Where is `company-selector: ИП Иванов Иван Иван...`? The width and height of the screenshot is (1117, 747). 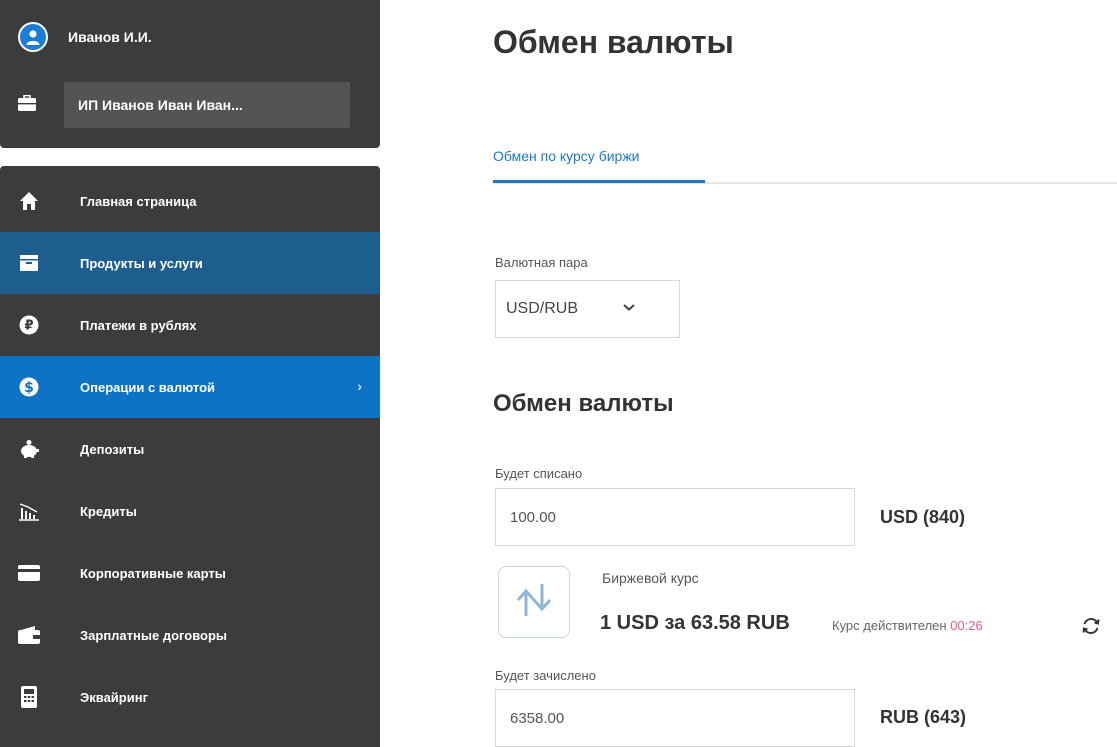
company-selector: ИП Иванов Иван Иван... is located at coordinates (184, 105).